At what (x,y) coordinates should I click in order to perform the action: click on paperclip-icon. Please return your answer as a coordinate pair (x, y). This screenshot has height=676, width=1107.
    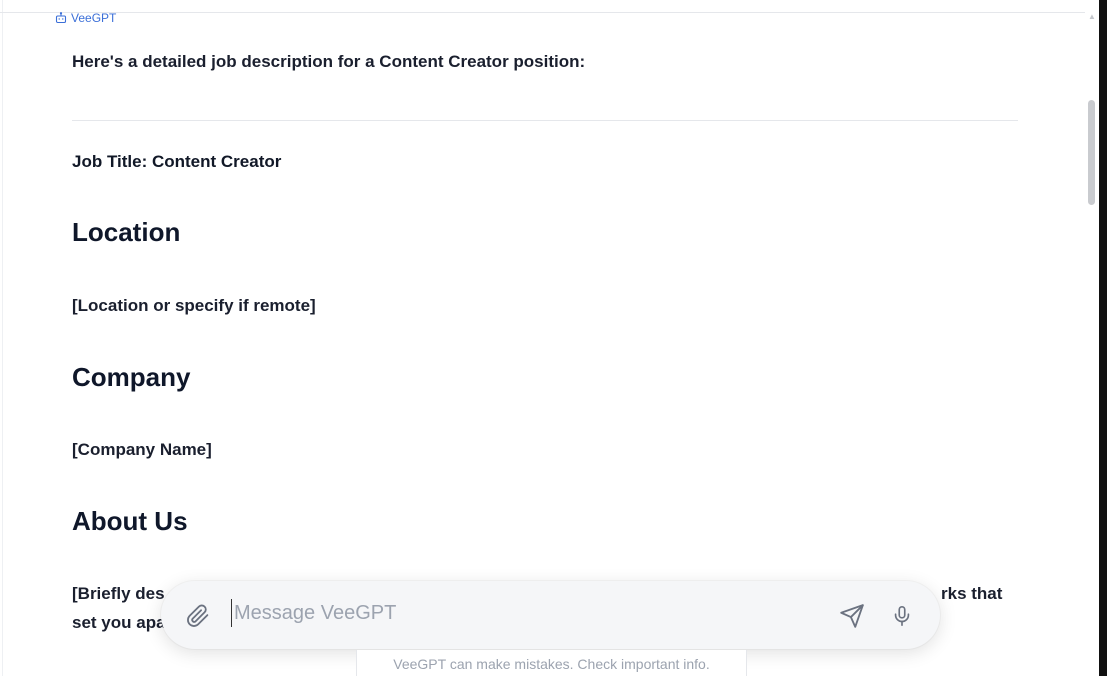
    Looking at the image, I should click on (198, 615).